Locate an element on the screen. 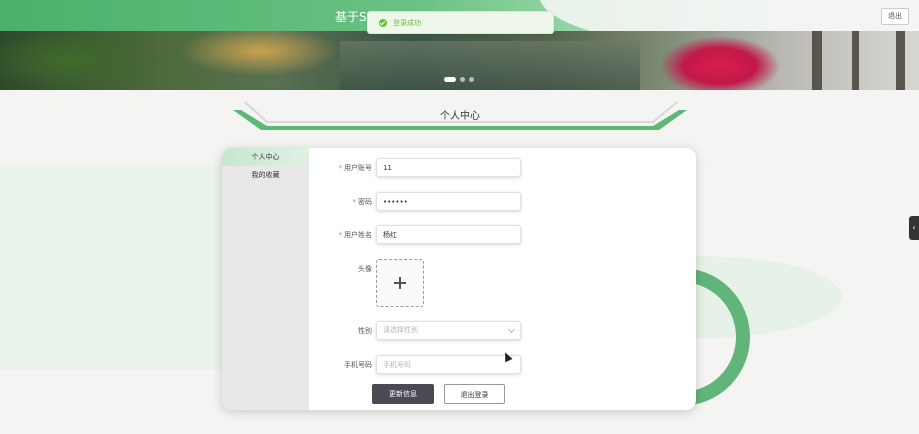 The image size is (919, 434). password-input is located at coordinates (448, 201).